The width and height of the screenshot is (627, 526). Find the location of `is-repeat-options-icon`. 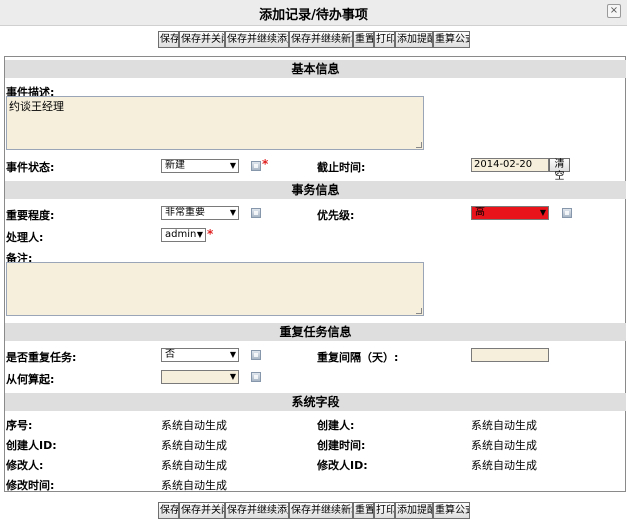

is-repeat-options-icon is located at coordinates (256, 355).